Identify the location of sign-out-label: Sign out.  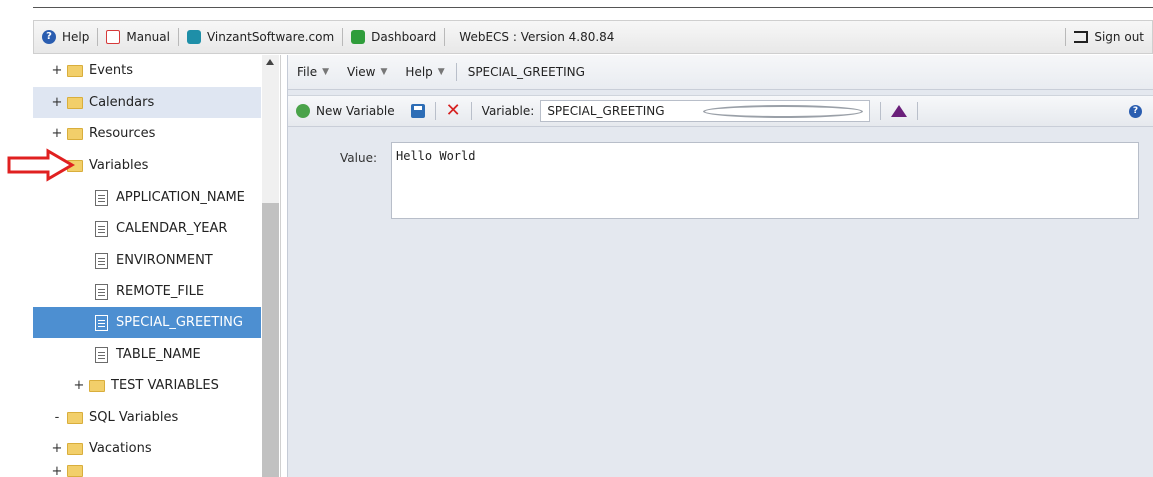
(1119, 37).